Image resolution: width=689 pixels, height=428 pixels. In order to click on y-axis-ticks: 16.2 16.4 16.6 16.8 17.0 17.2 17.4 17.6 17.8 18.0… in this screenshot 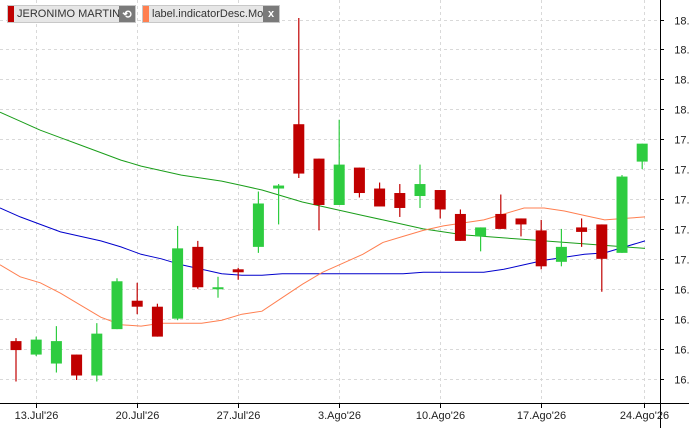, I will do `click(674, 201)`.